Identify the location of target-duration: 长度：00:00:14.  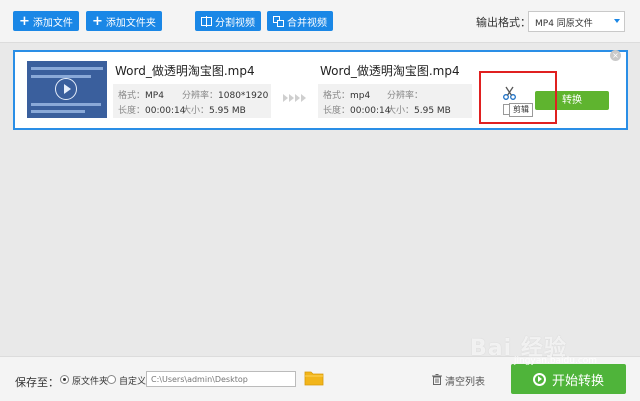
(357, 111).